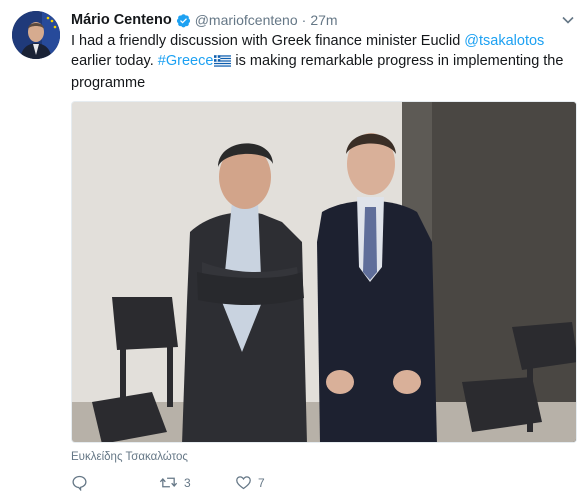 This screenshot has width=587, height=494. I want to click on chevron-down-icon, so click(568, 20).